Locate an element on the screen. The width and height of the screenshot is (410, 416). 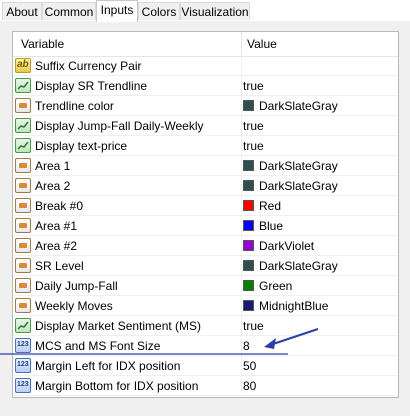
input-row: Display SR Trendline true is located at coordinates (205, 86).